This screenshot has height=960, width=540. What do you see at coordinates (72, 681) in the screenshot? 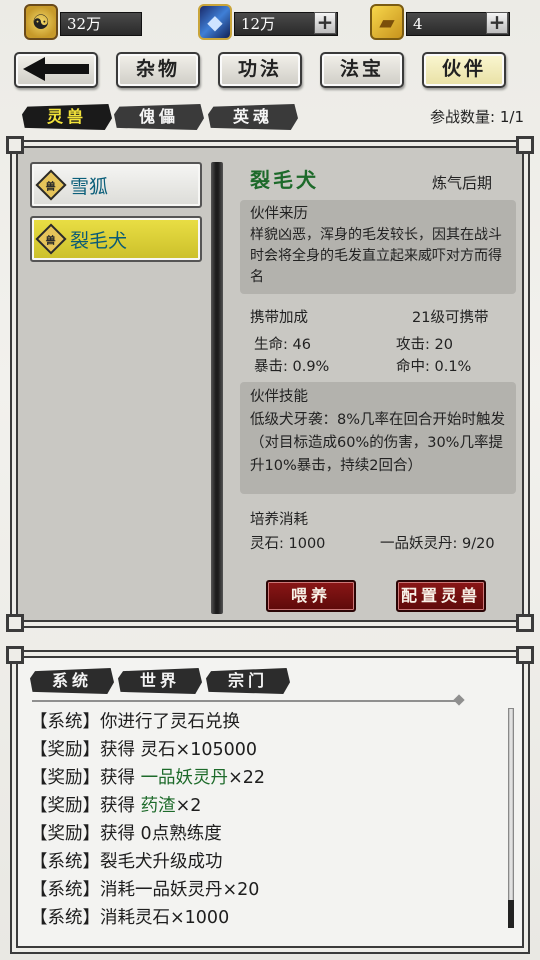
I see `log-tab-system: 系统` at bounding box center [72, 681].